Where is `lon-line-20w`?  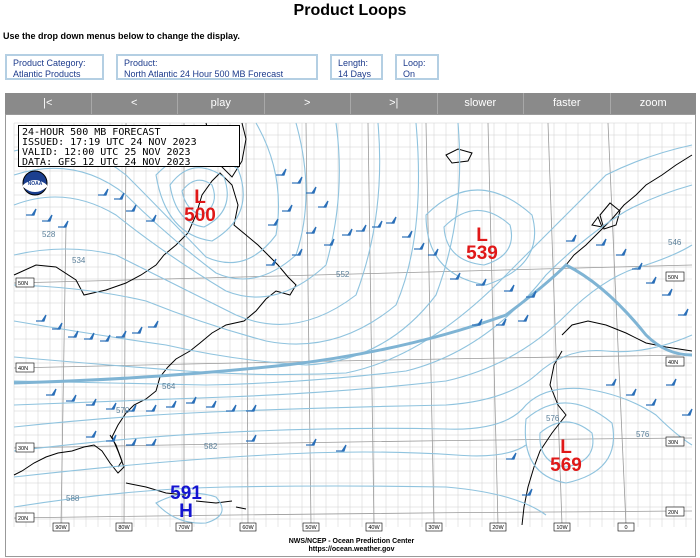
lon-line-20w is located at coordinates (493, 324).